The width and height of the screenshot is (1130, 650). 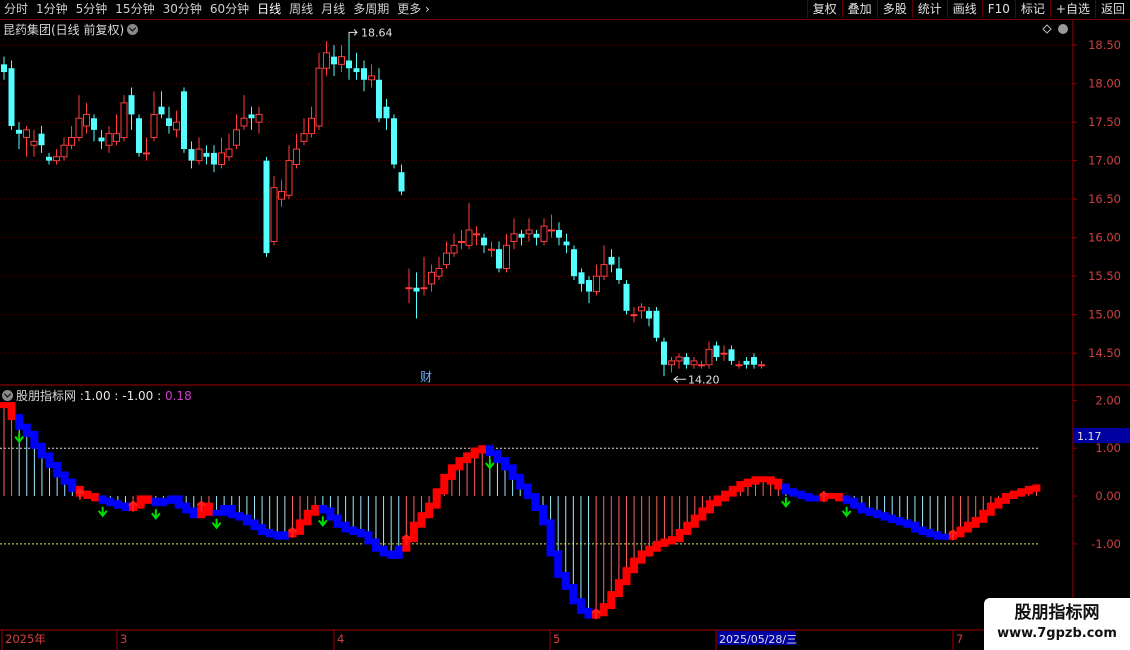 I want to click on event-marker-label: 财, so click(x=426, y=377).